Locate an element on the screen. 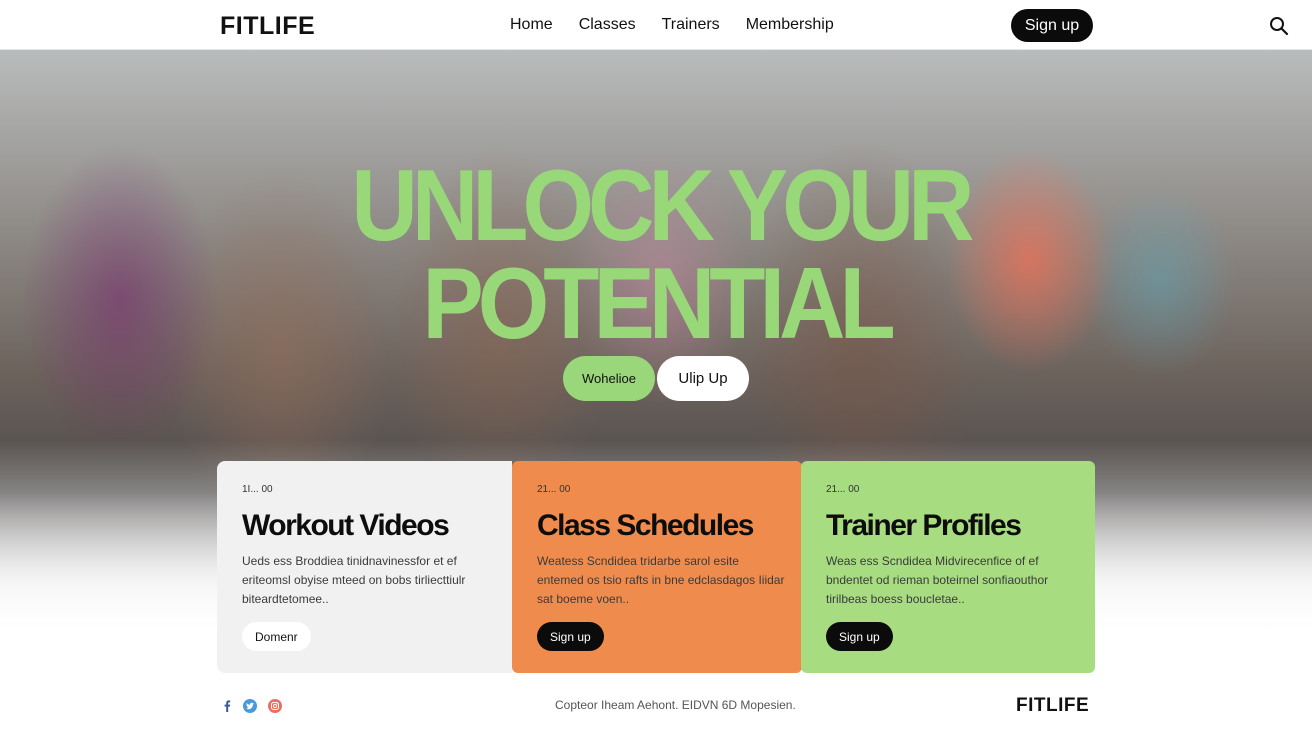  twitter-icon is located at coordinates (250, 706).